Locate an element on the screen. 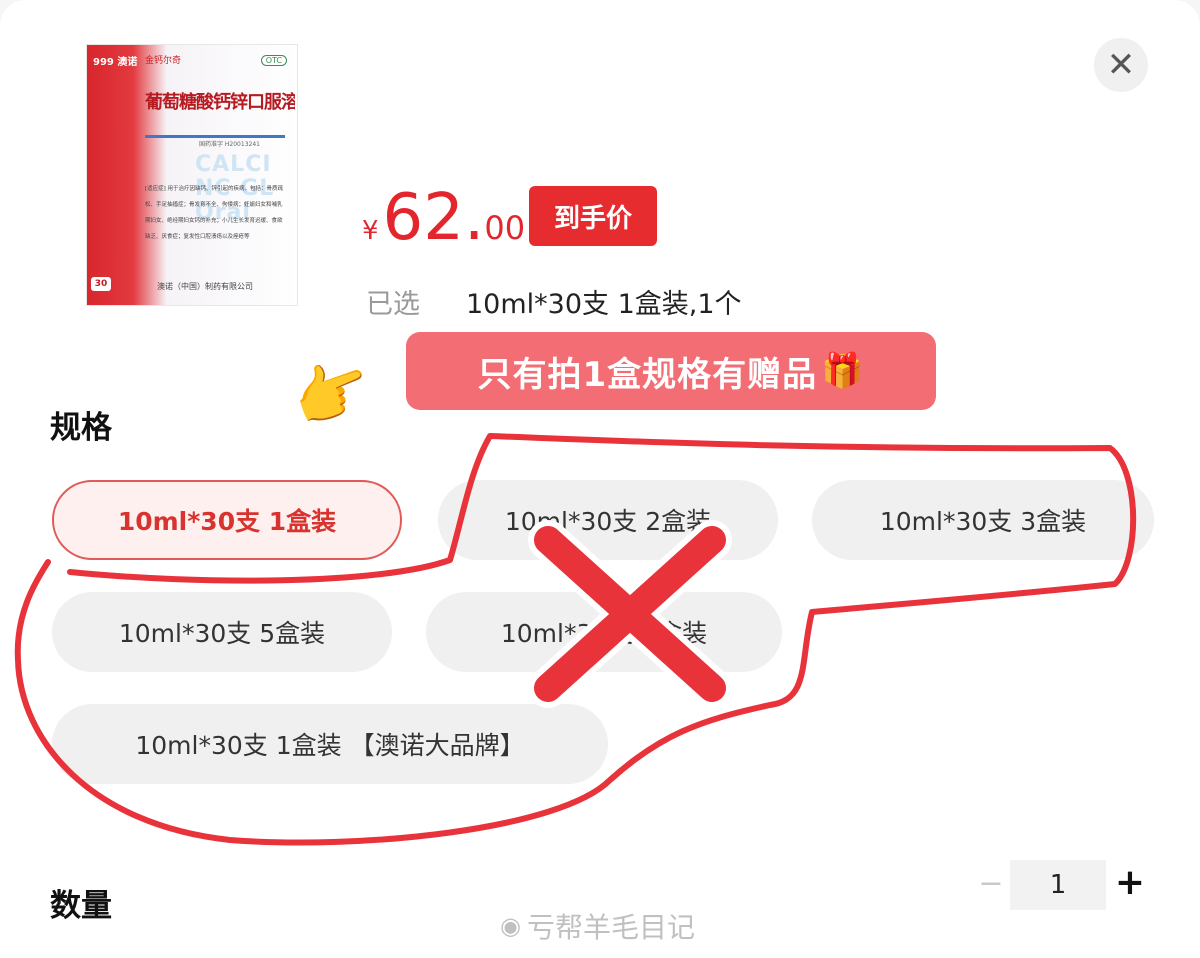  source-watermark: ◉ 亏帮羊毛目记 is located at coordinates (597, 926).